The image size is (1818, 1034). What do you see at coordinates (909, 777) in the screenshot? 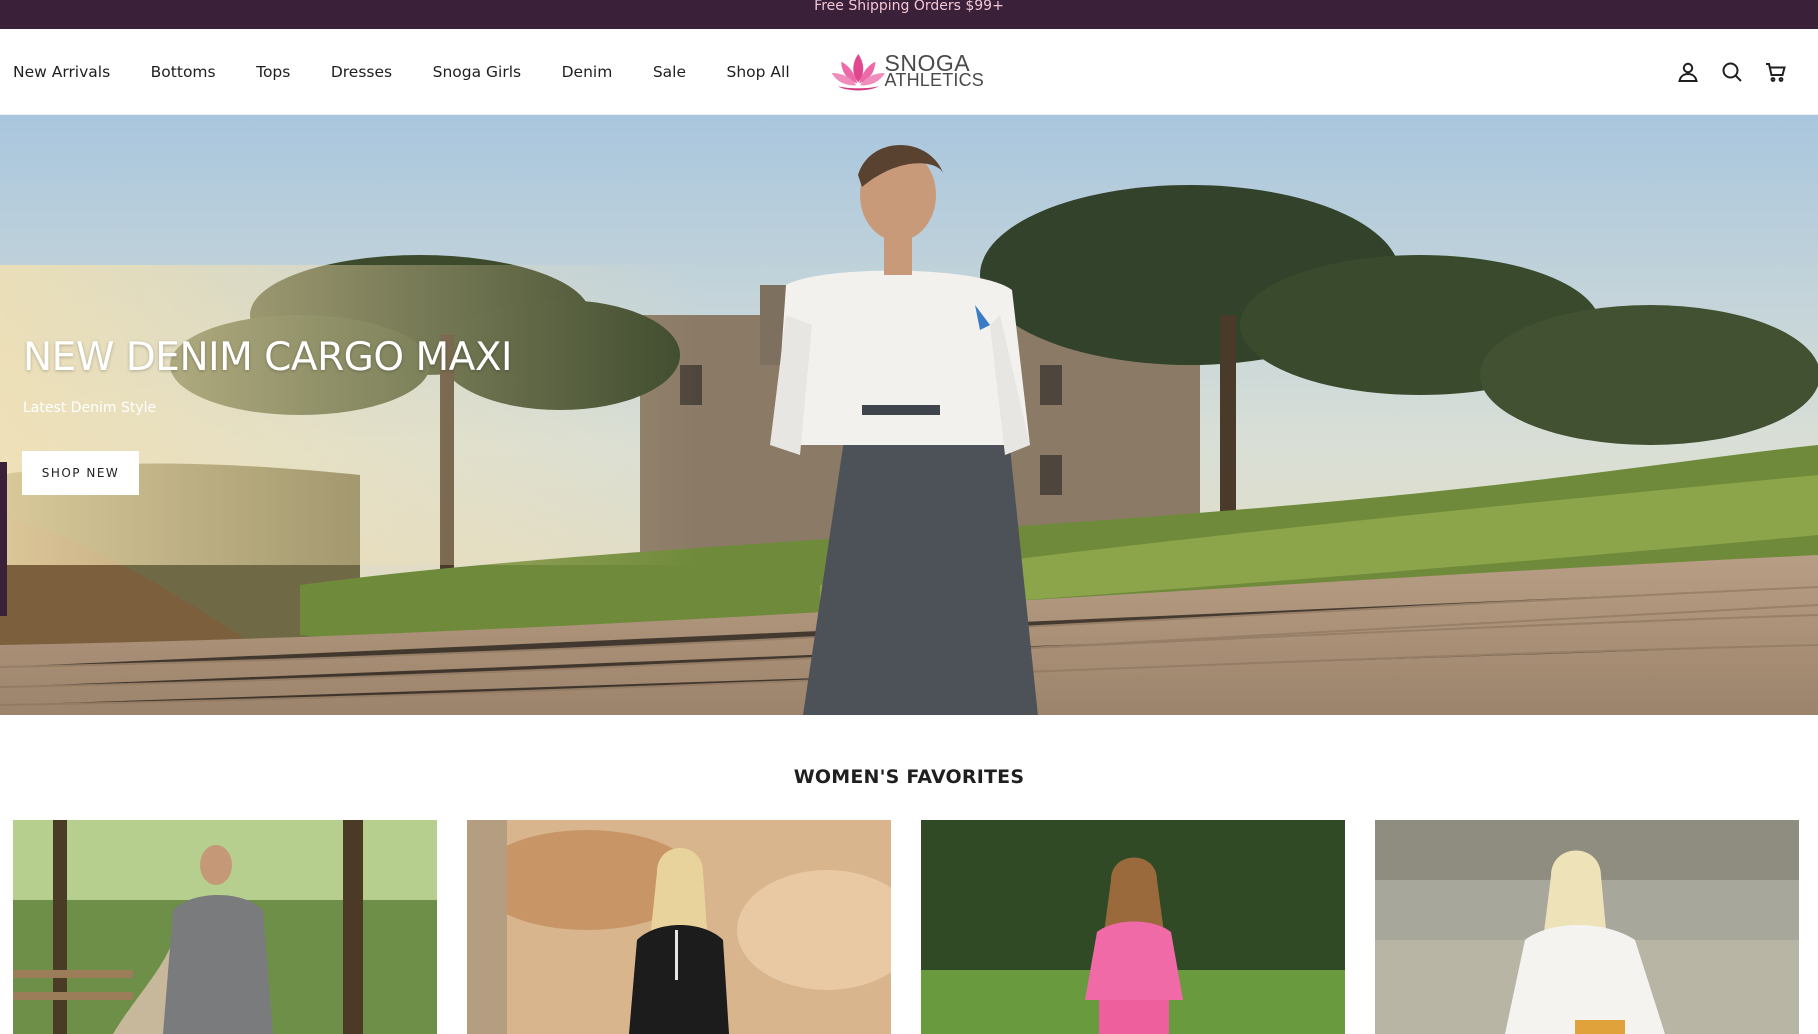
I see `favorites-title: WOMEN'S FAVORITES` at bounding box center [909, 777].